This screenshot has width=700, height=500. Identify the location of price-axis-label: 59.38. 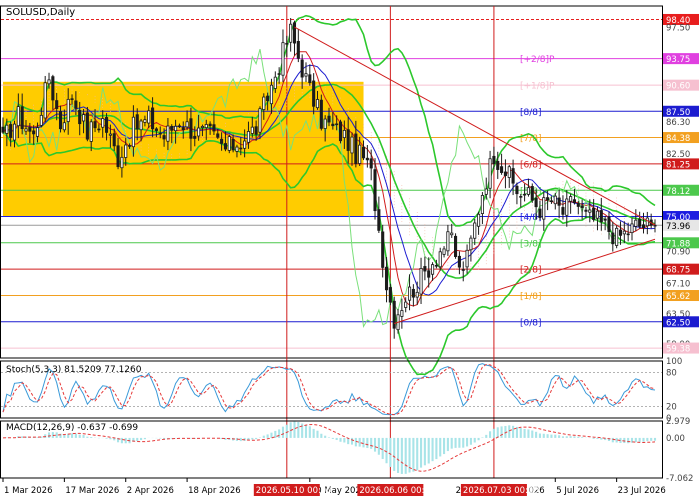
(678, 350).